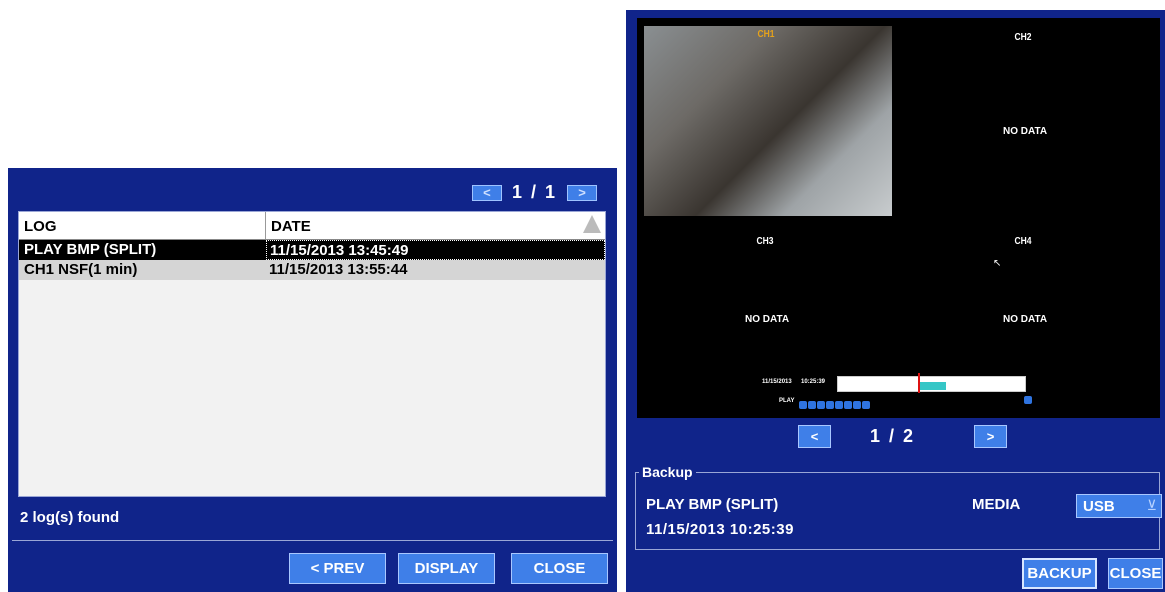  I want to click on page-indicator: 1 / 1, so click(534, 192).